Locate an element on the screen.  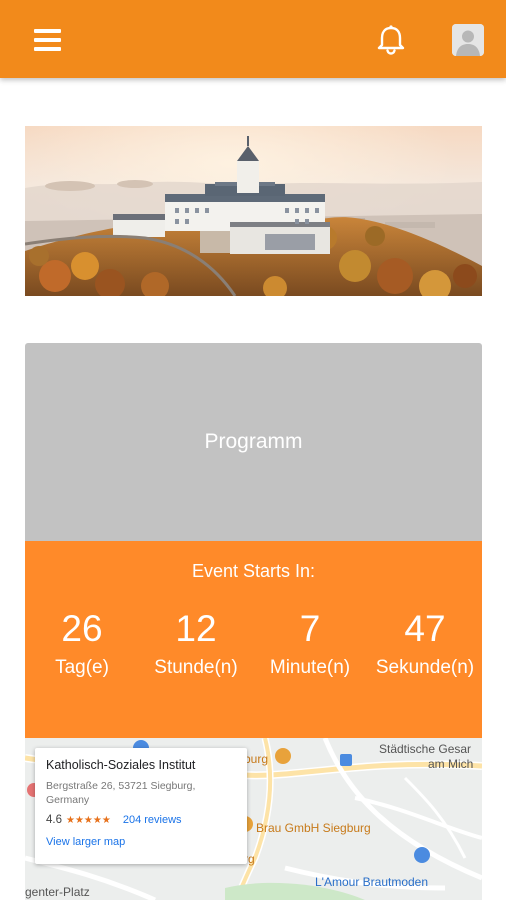
minutes-unit: Minute(n) is located at coordinates (310, 667).